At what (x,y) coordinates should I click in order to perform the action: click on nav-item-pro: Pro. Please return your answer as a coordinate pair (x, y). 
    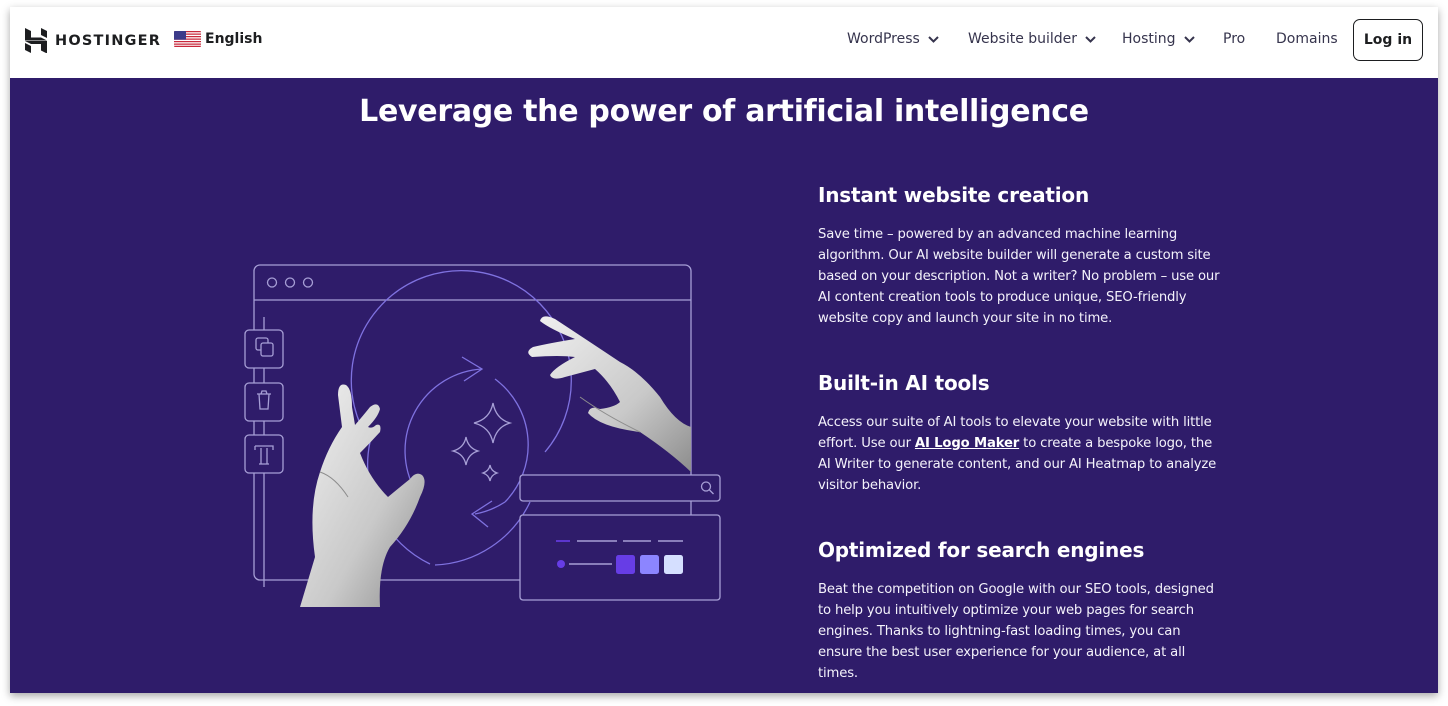
    Looking at the image, I should click on (1234, 39).